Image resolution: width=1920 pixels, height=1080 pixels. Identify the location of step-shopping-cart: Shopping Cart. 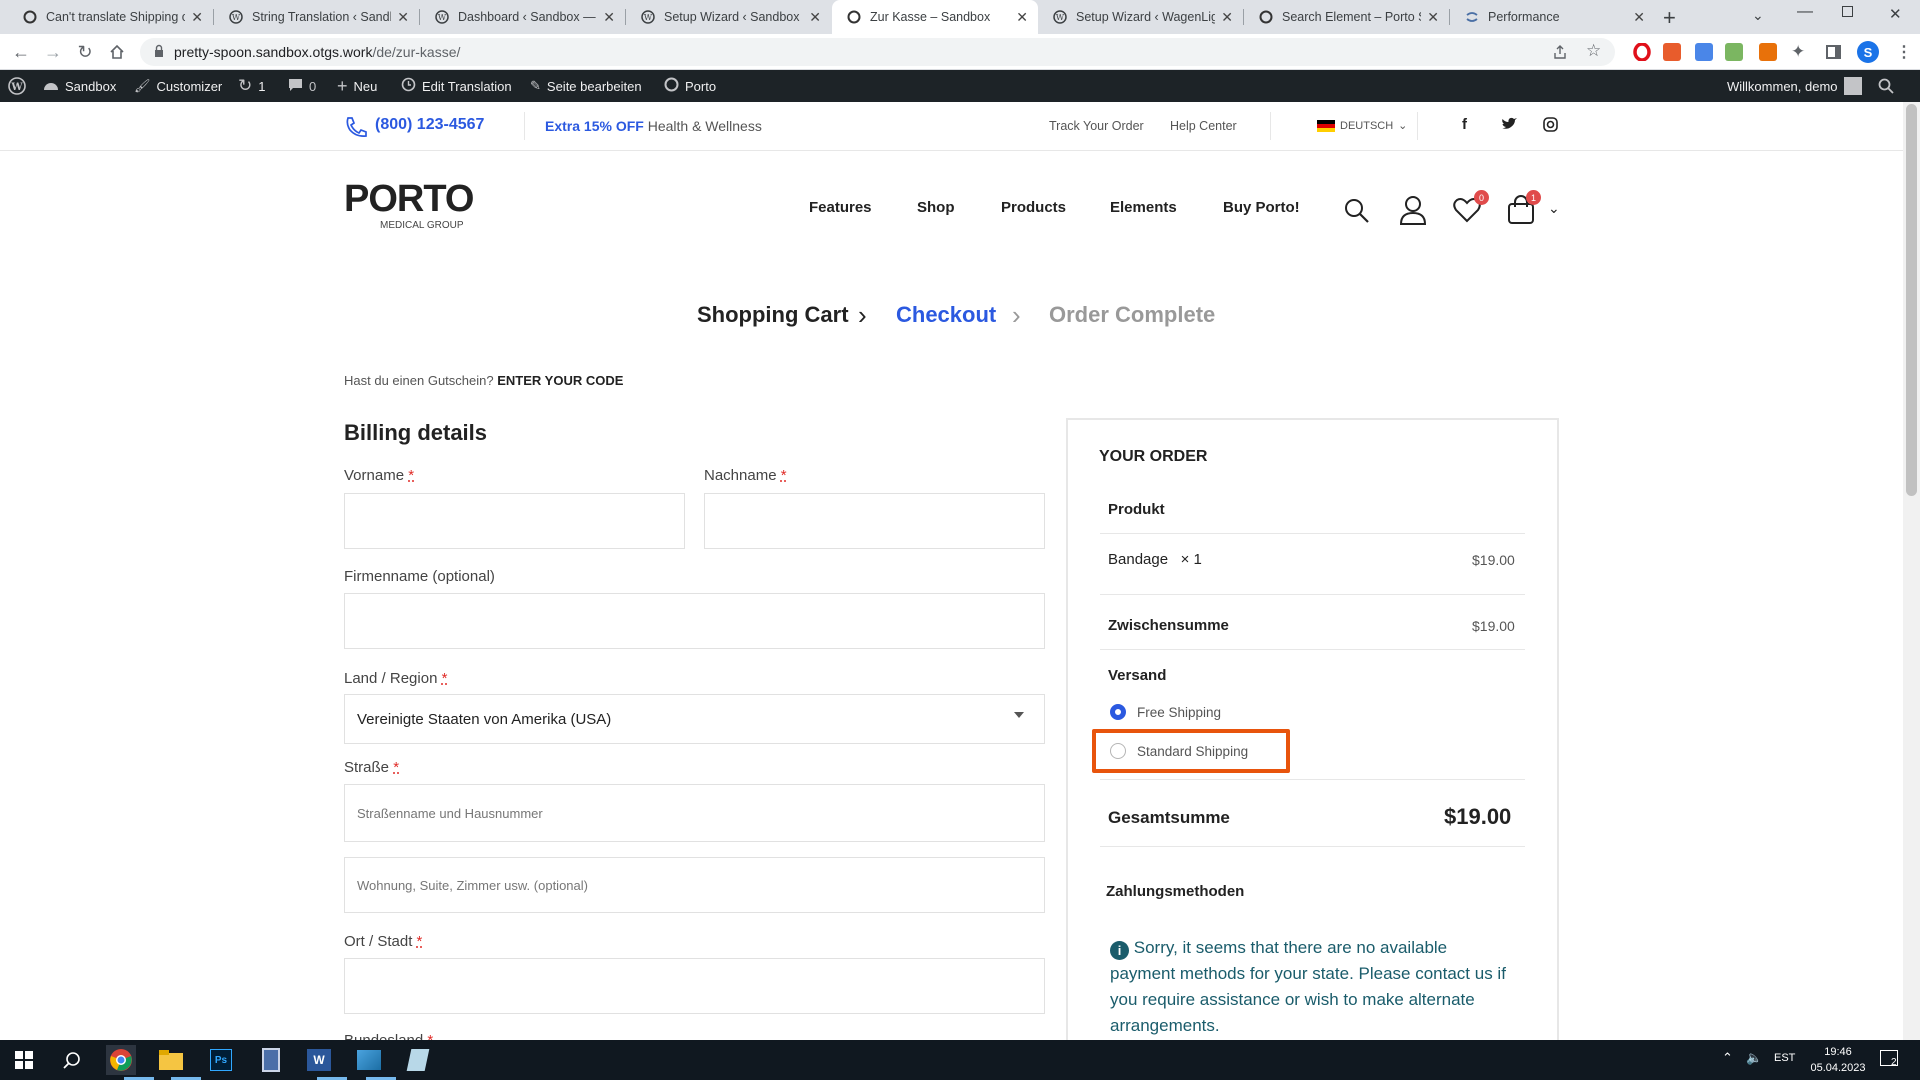
(773, 315).